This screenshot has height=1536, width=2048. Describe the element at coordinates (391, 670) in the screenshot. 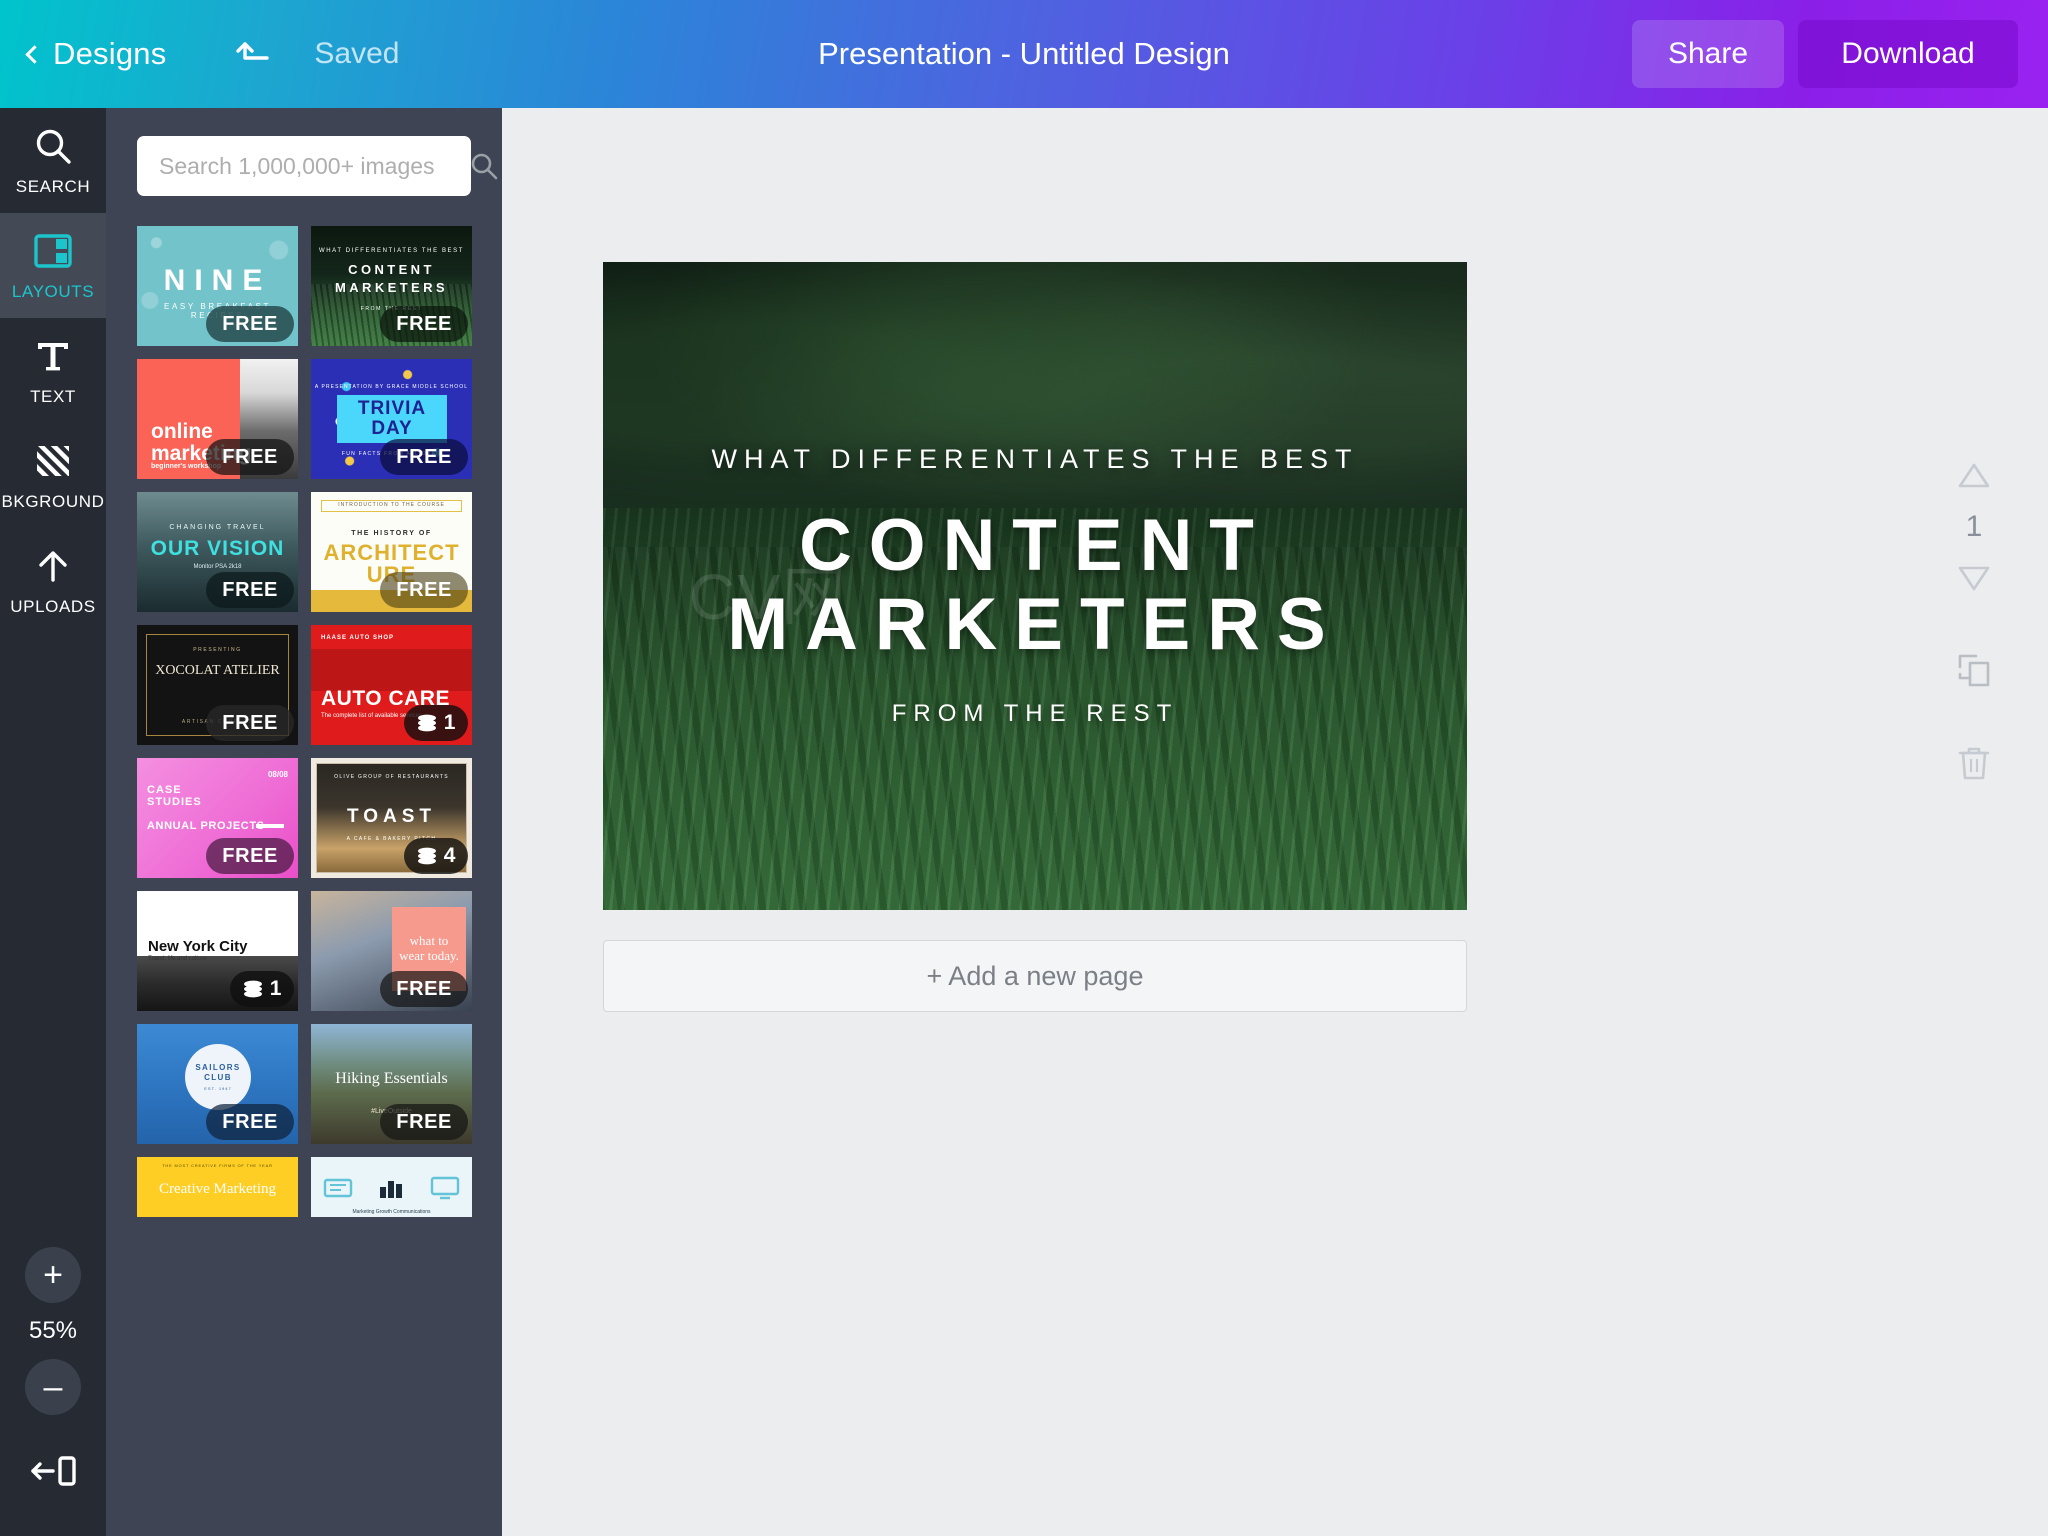

I see `thumb-photo` at that location.